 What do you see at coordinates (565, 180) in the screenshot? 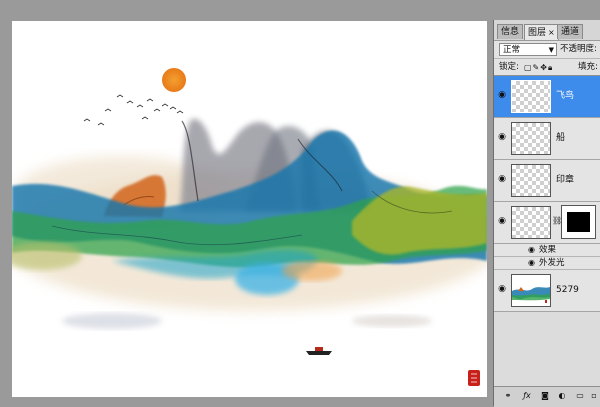
I see `layer-name: 印章` at bounding box center [565, 180].